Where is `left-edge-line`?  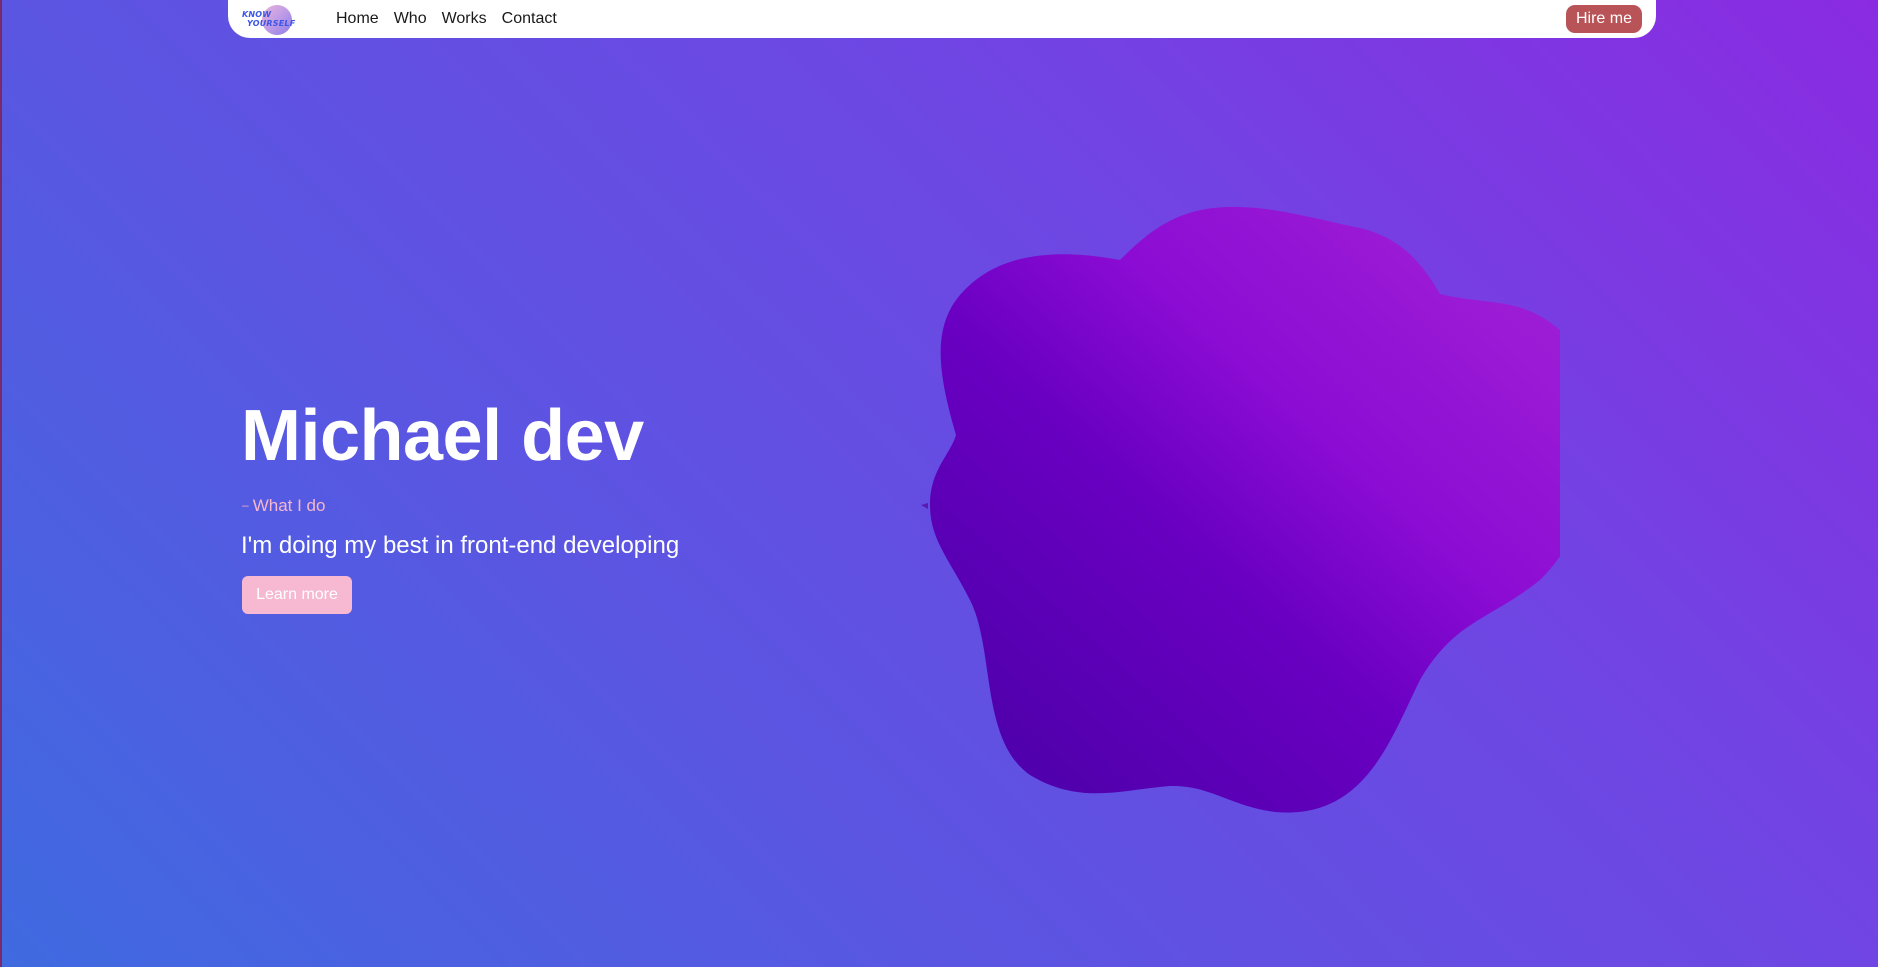
left-edge-line is located at coordinates (1, 483).